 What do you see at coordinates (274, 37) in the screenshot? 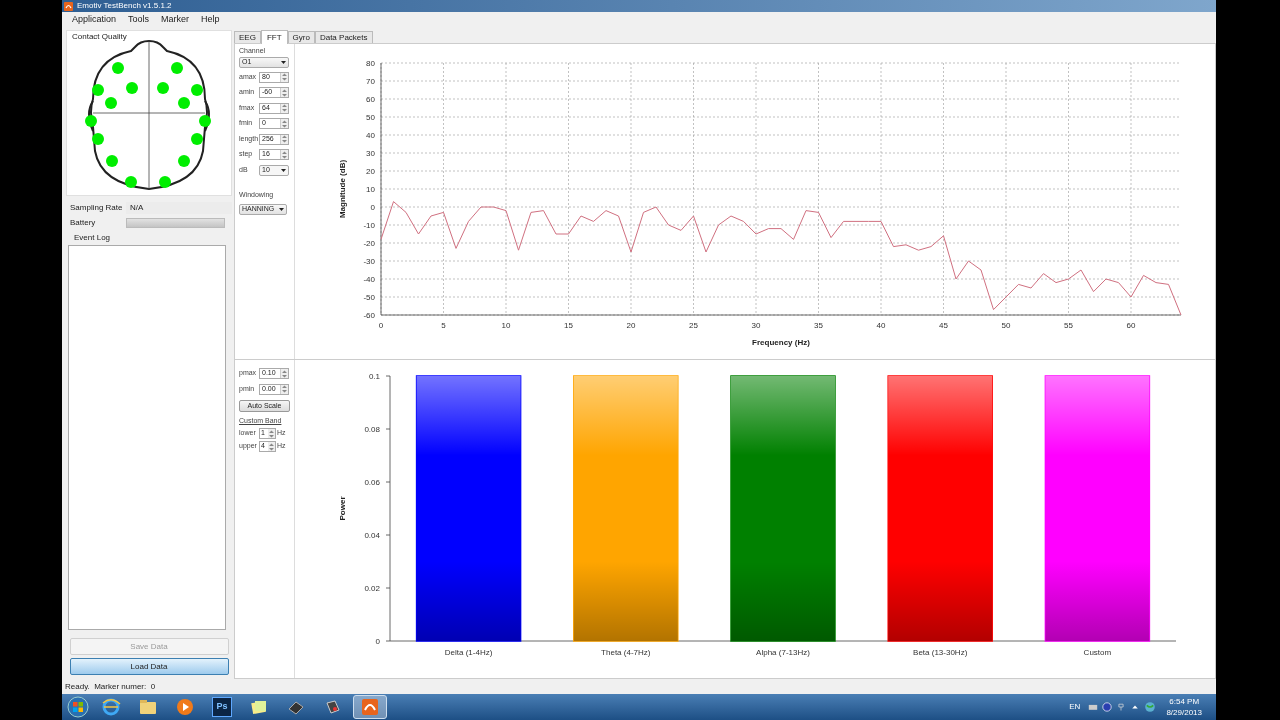
I see `tab: FFT` at bounding box center [274, 37].